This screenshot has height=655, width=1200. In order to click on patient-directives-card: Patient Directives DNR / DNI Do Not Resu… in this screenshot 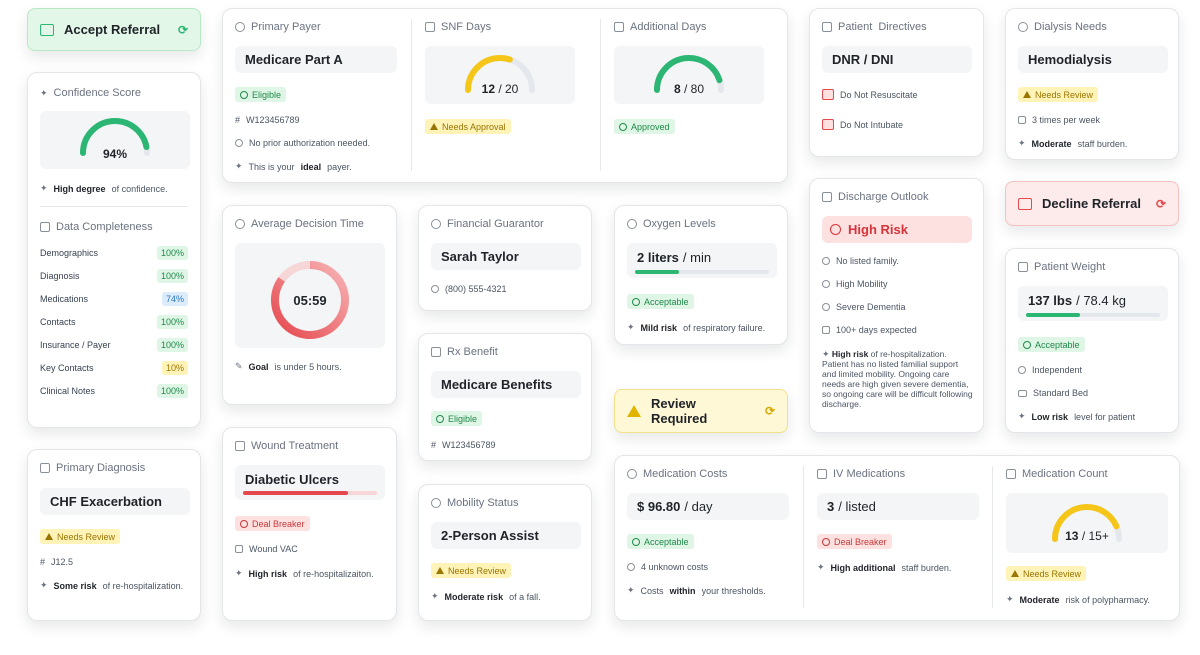, I will do `click(896, 82)`.